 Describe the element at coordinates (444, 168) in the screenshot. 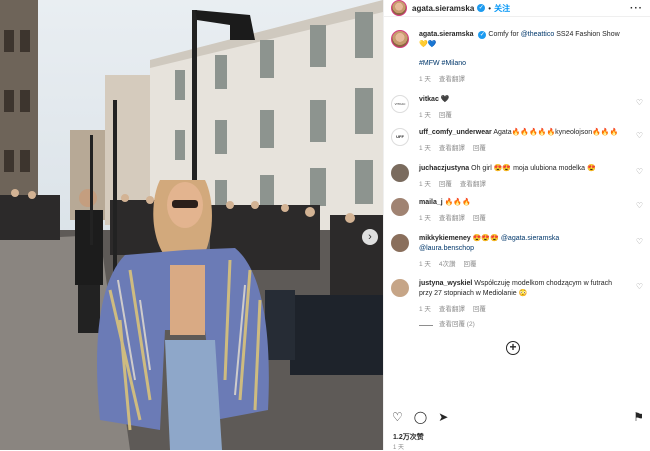

I see `comment-username: juchaczjustyna` at that location.